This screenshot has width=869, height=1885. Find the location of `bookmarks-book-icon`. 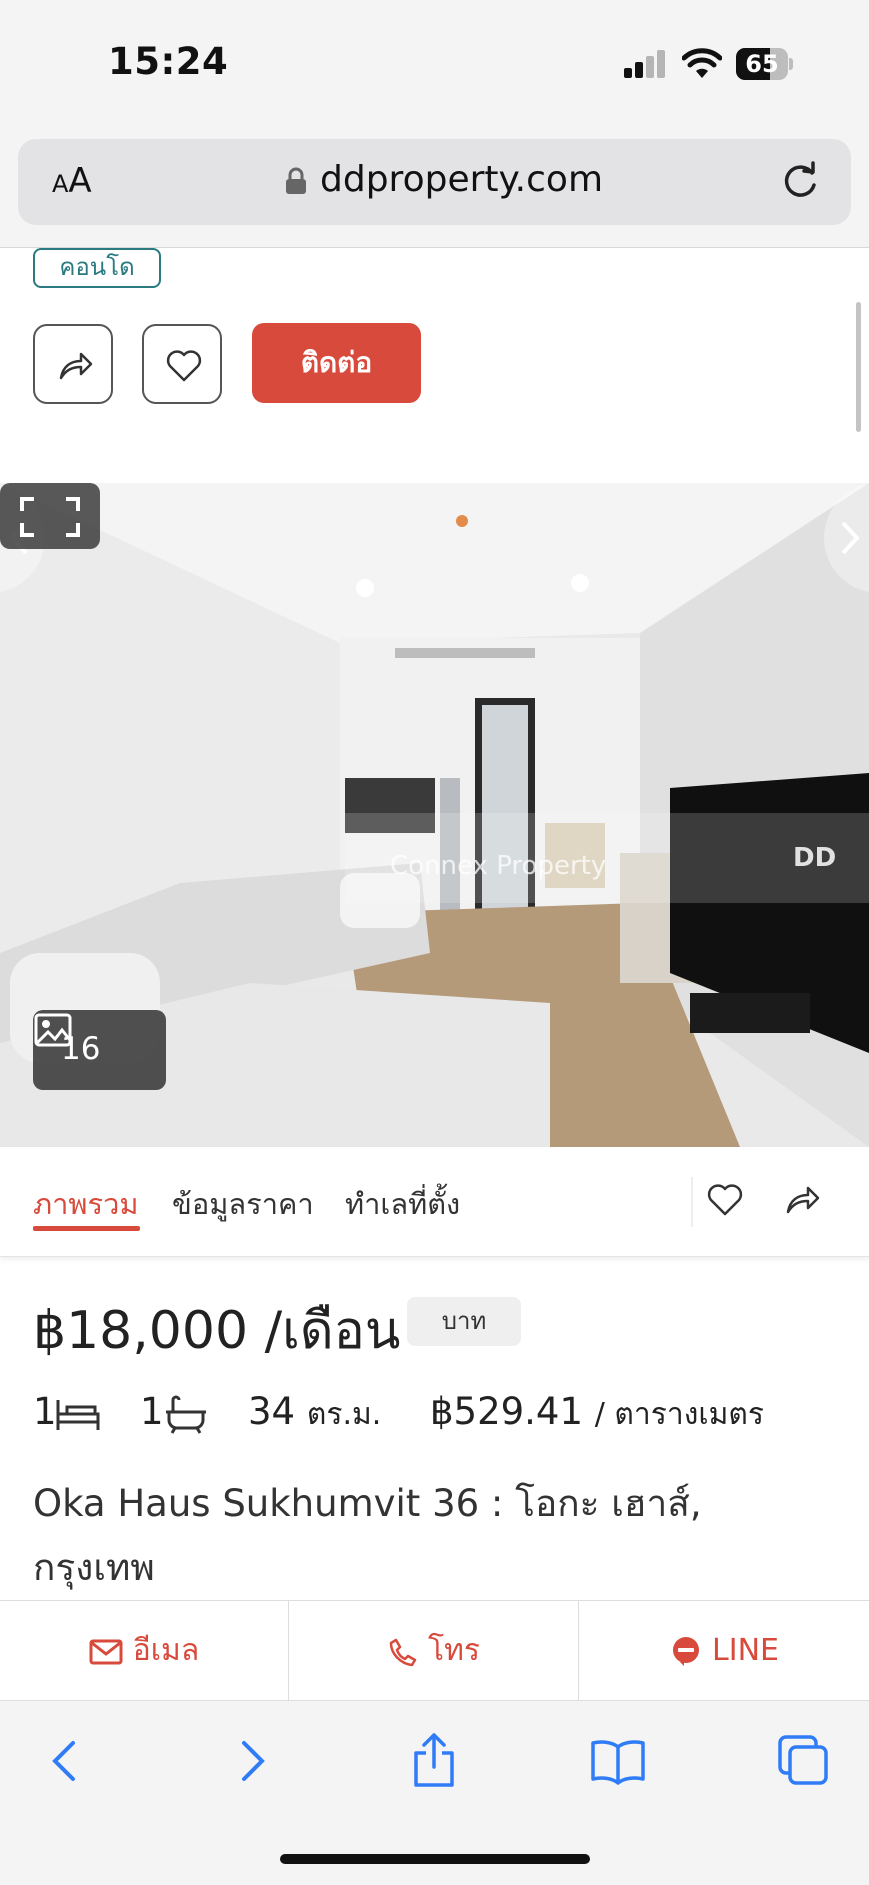

bookmarks-book-icon is located at coordinates (618, 1761).